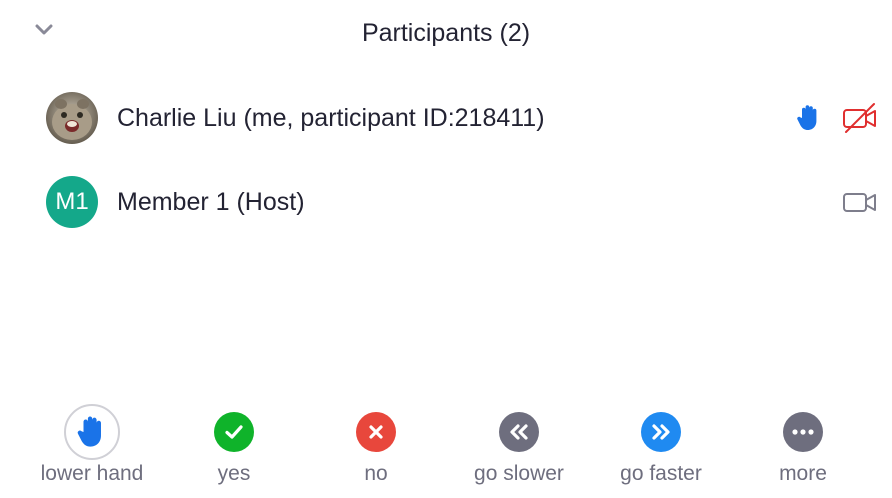  I want to click on rewind-icon, so click(519, 432).